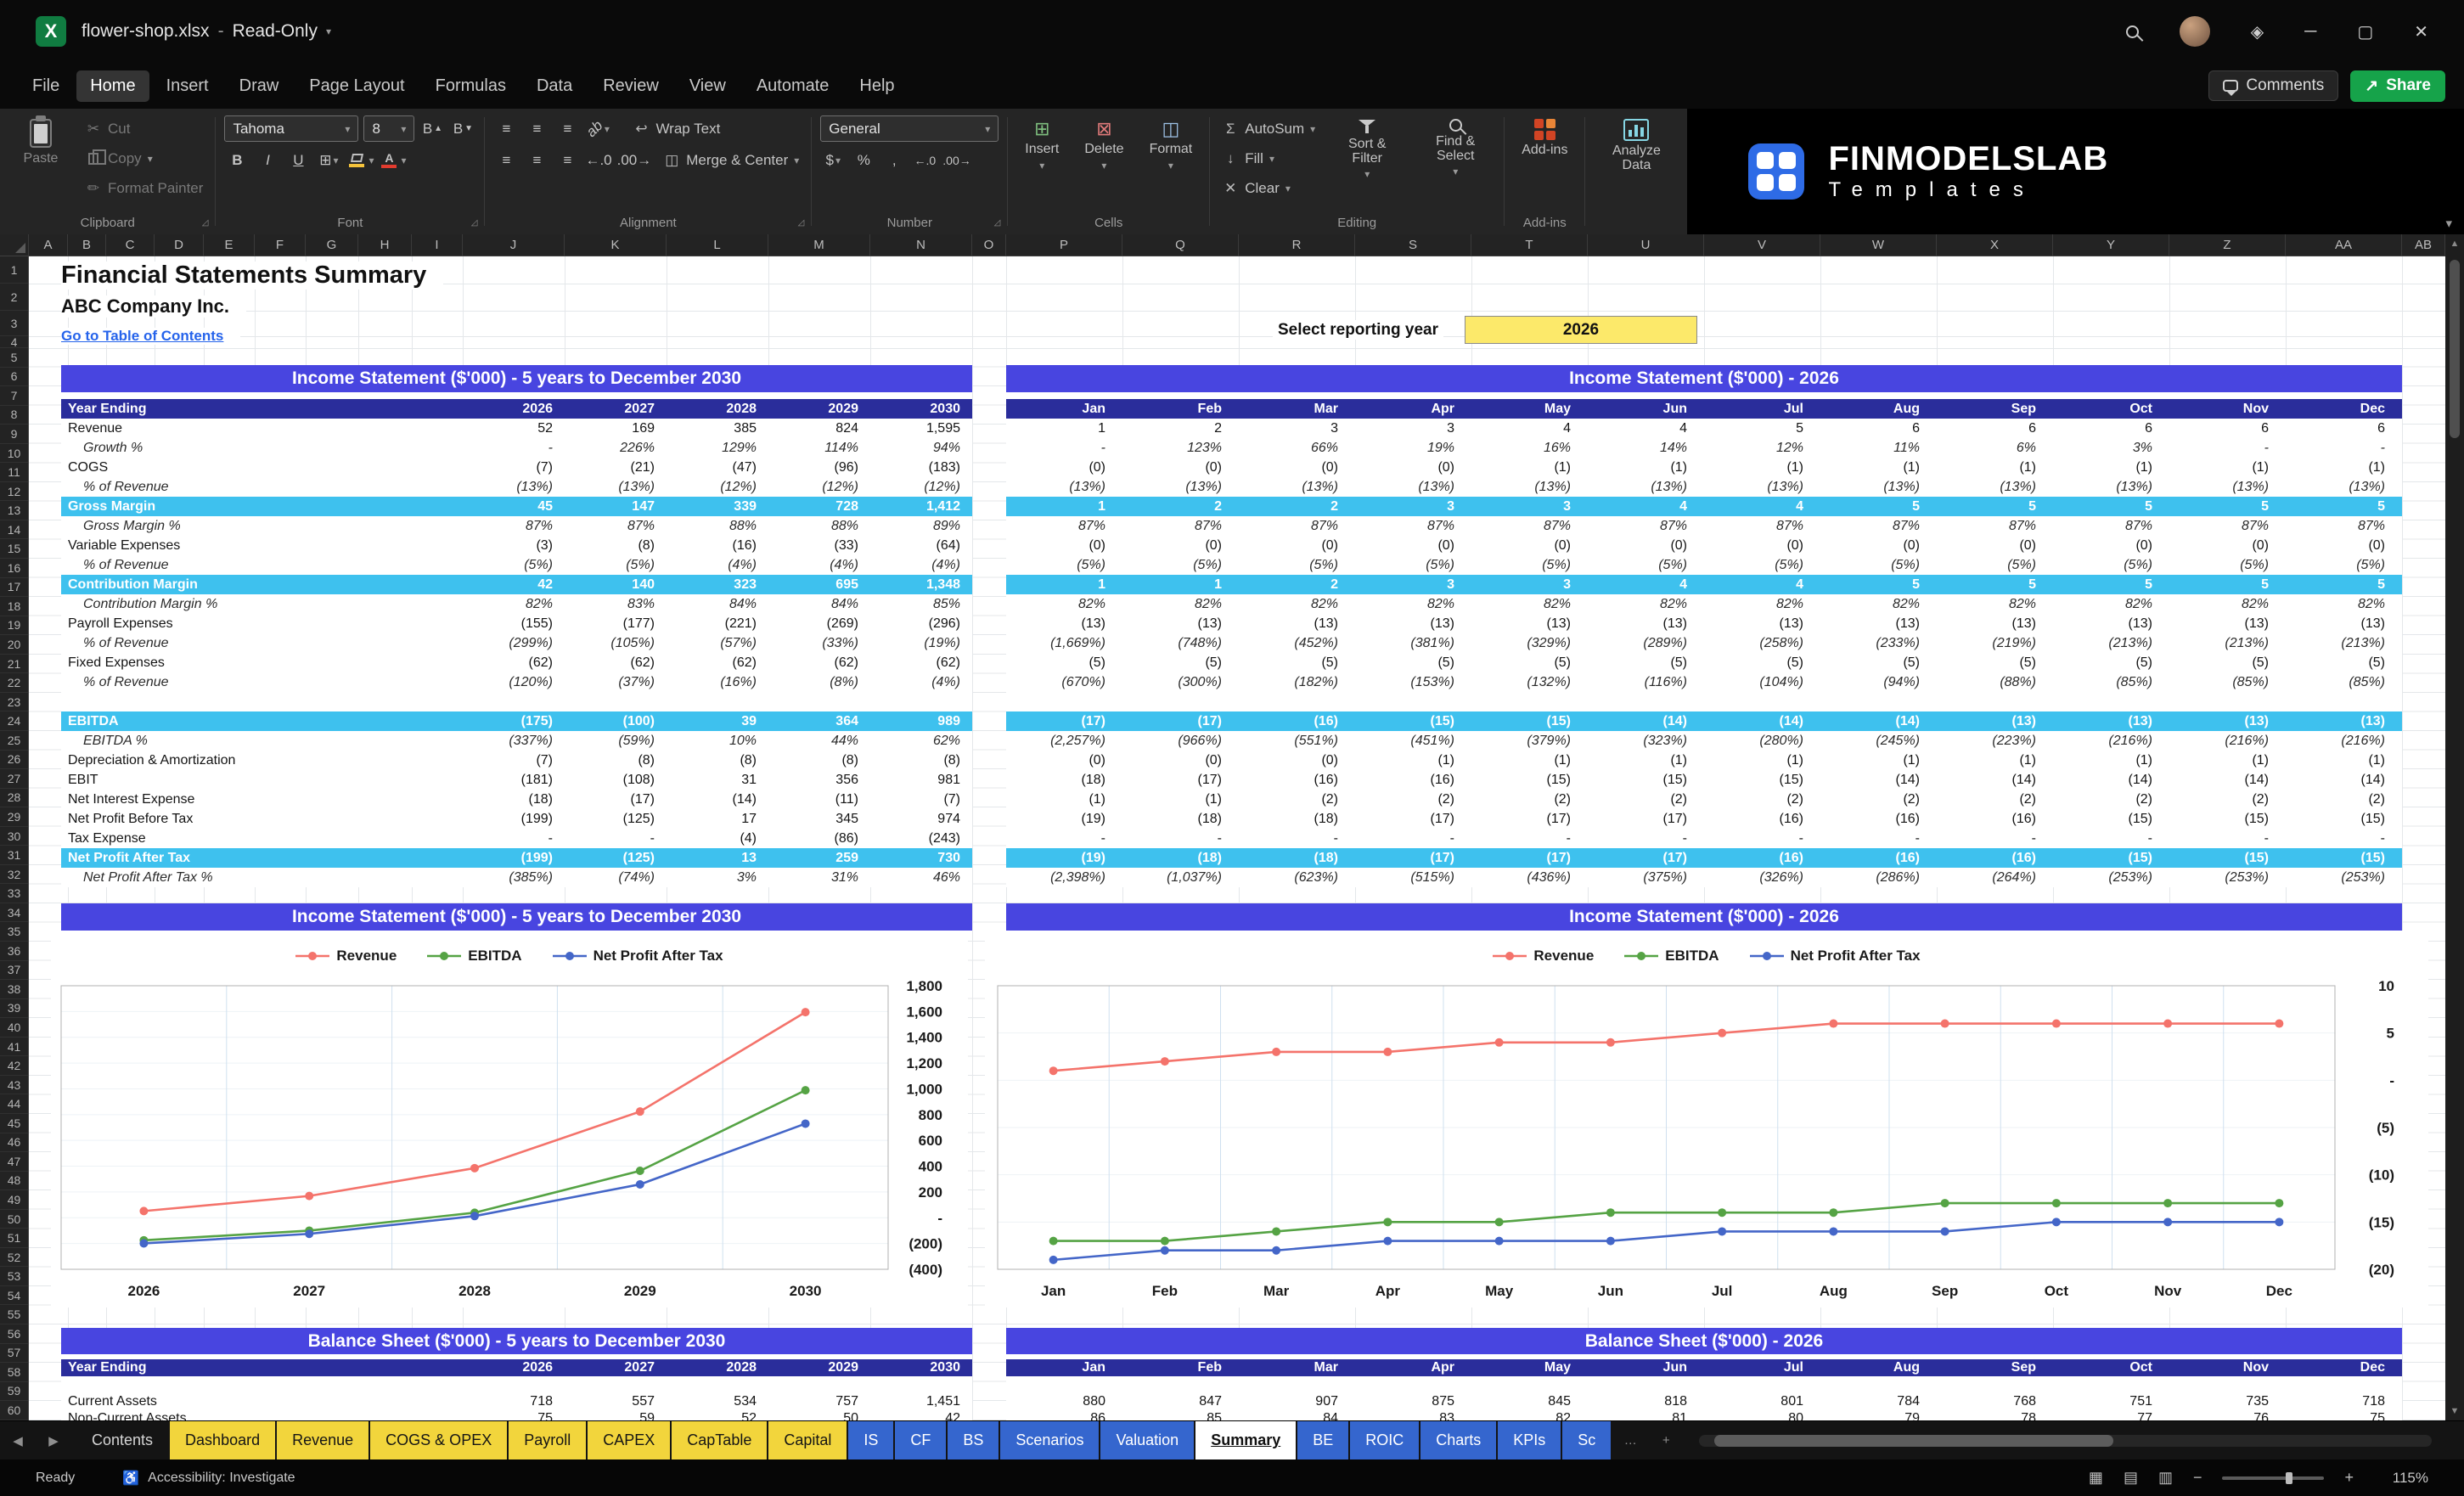 The width and height of the screenshot is (2464, 1496). Describe the element at coordinates (1995, 1415) in the screenshot. I see `cell: 78` at that location.